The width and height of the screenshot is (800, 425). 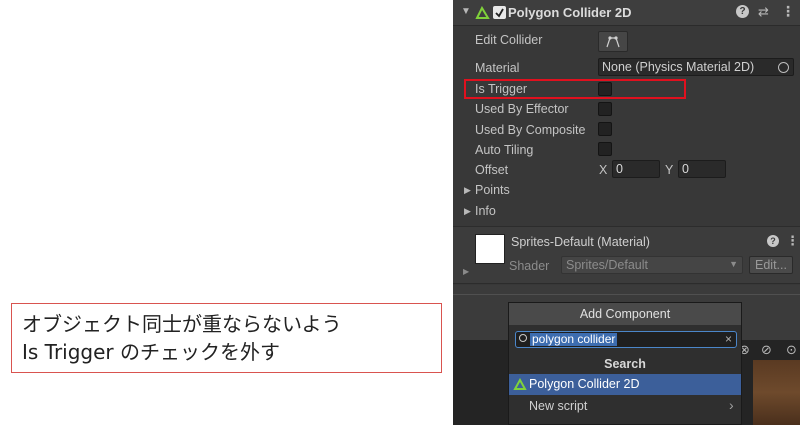 I want to click on material-foldout-icon: ▶, so click(x=466, y=271).